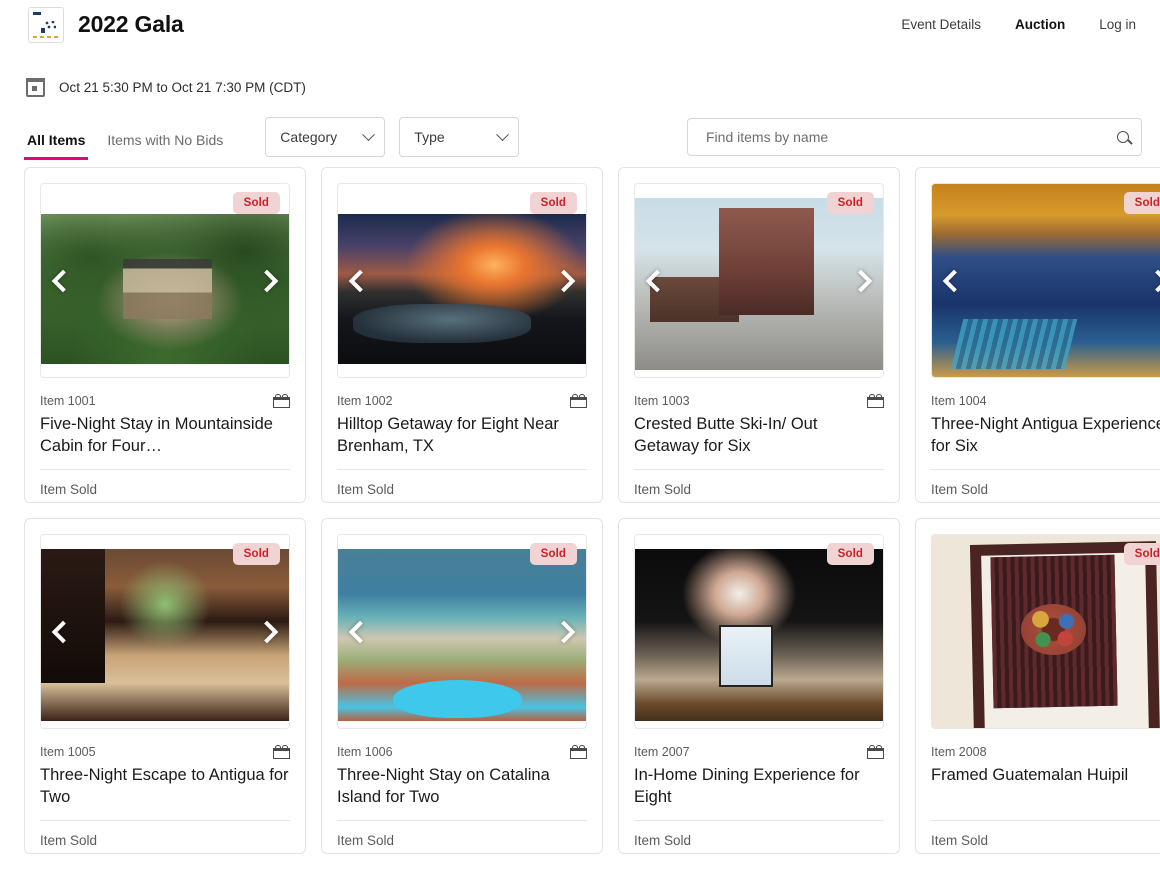 This screenshot has height=889, width=1160. Describe the element at coordinates (462, 752) in the screenshot. I see `item-meta-row: Item 1006` at that location.